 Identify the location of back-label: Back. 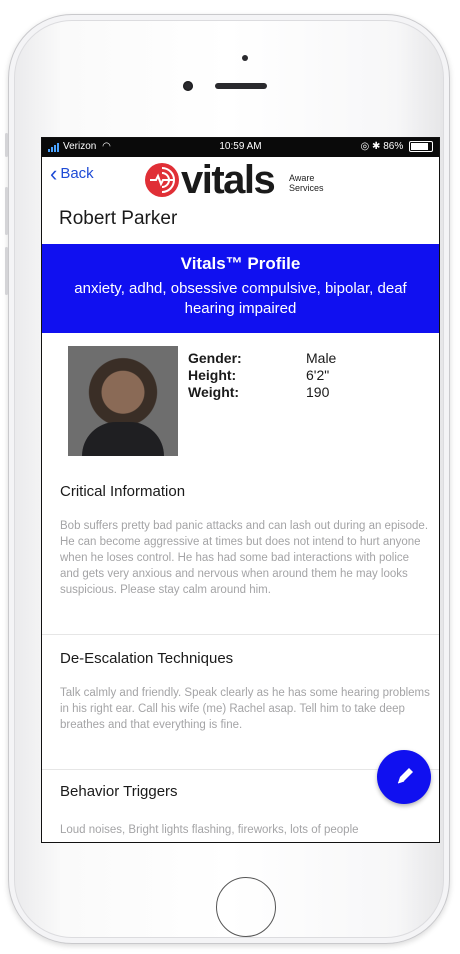
(77, 173).